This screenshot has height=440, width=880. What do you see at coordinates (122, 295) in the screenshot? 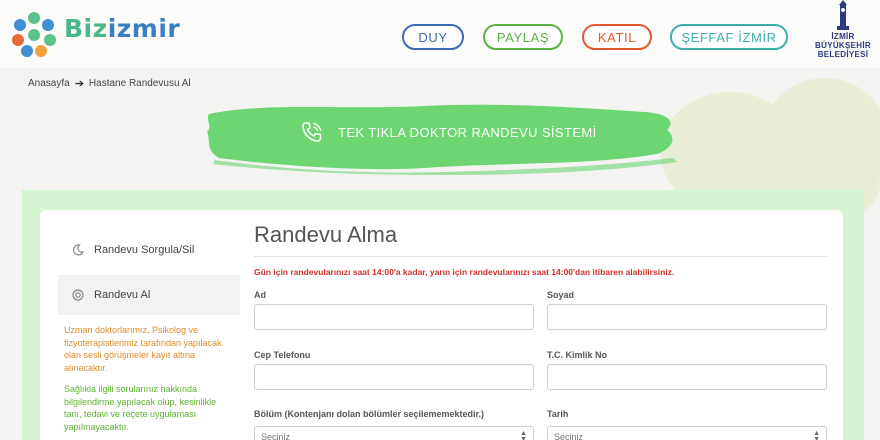
I see `sidebar-item-label: Randevu Al` at bounding box center [122, 295].